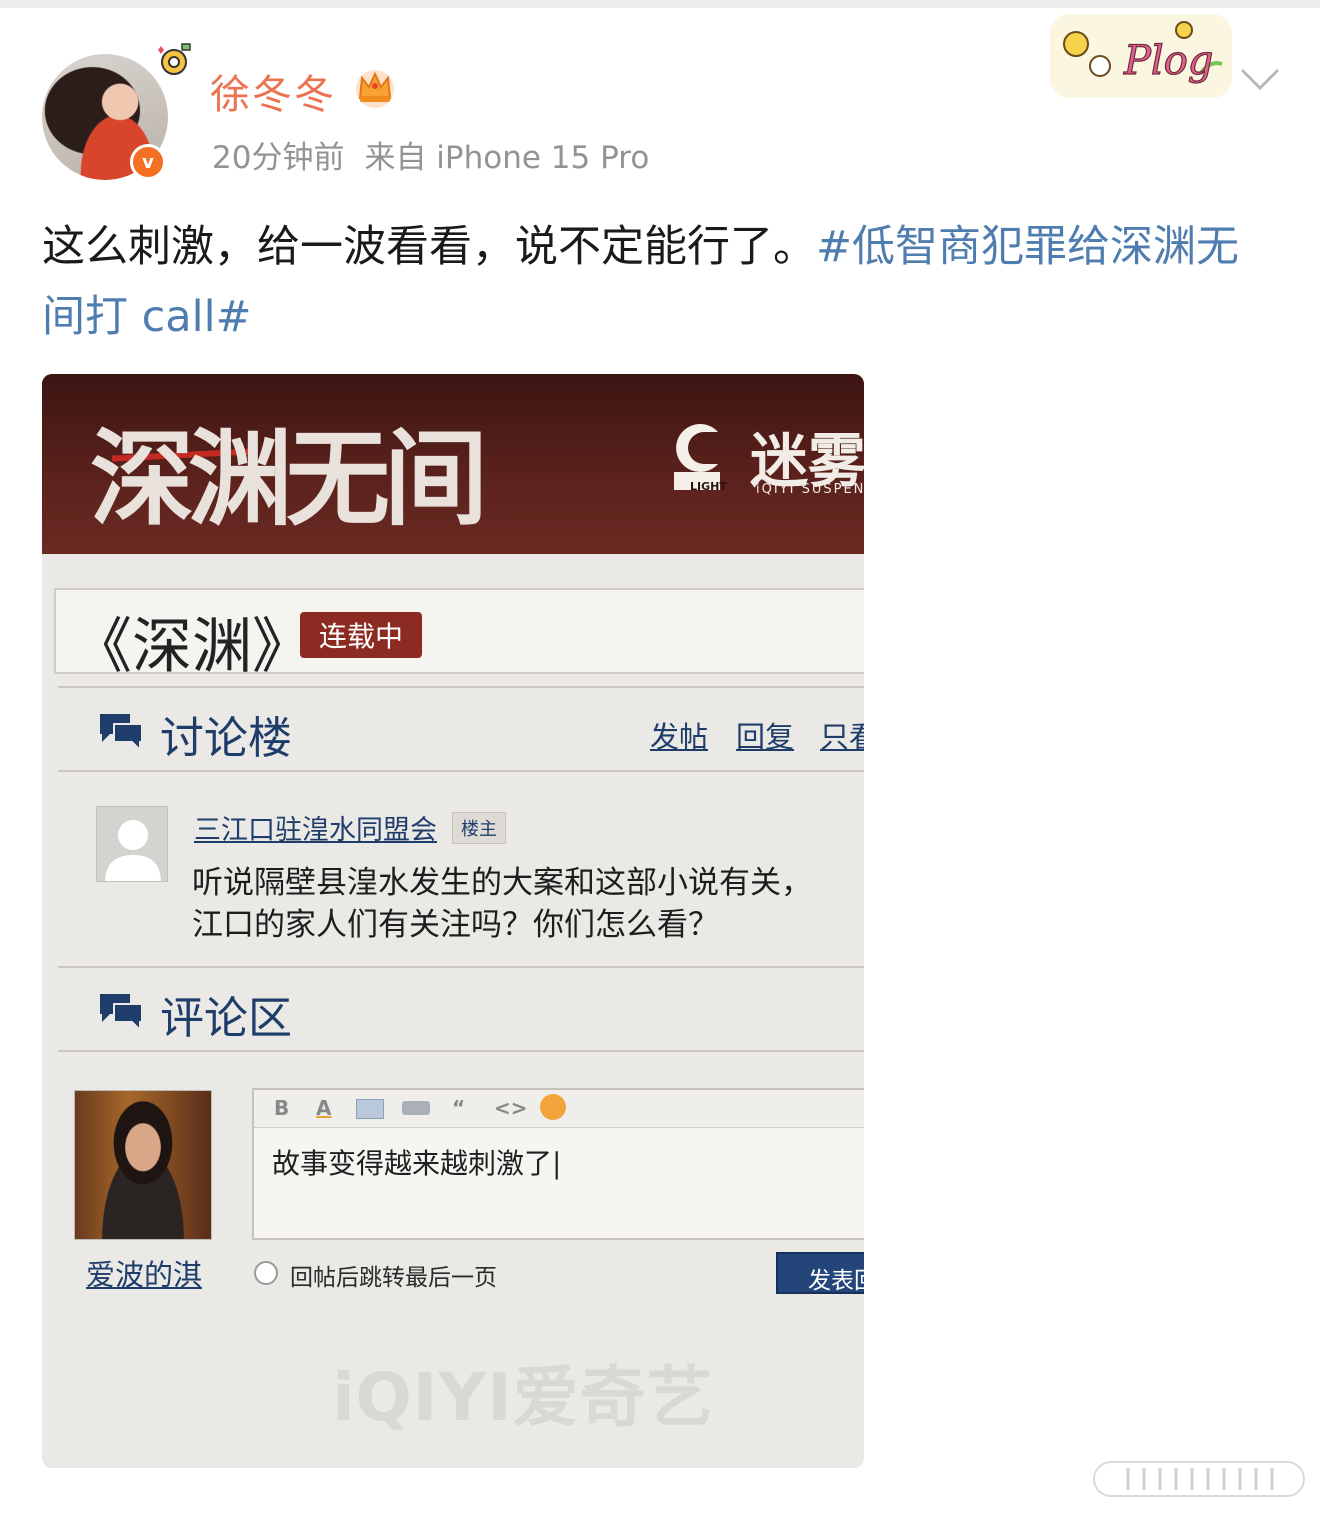  I want to click on op-username: 三江口驻湟水同盟会, so click(315, 827).